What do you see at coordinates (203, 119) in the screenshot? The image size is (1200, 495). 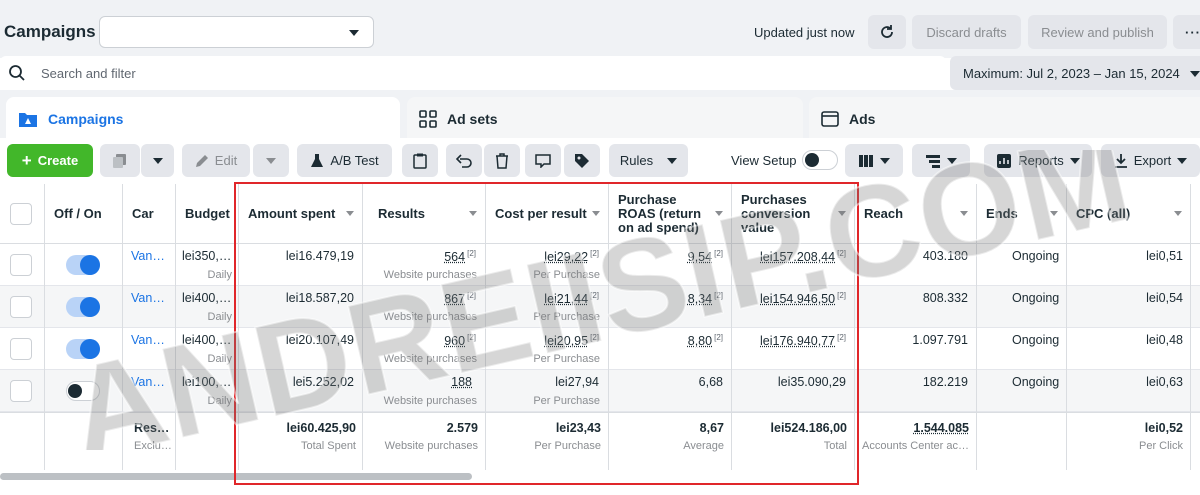 I see `tab-campaigns: Campaigns` at bounding box center [203, 119].